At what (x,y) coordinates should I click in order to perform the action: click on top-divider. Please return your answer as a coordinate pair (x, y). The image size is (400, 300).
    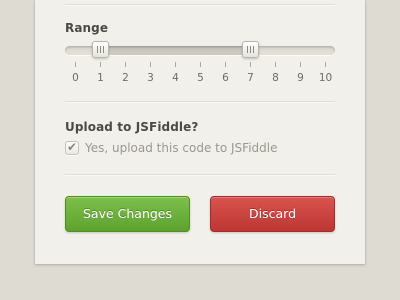
    Looking at the image, I should click on (200, 5).